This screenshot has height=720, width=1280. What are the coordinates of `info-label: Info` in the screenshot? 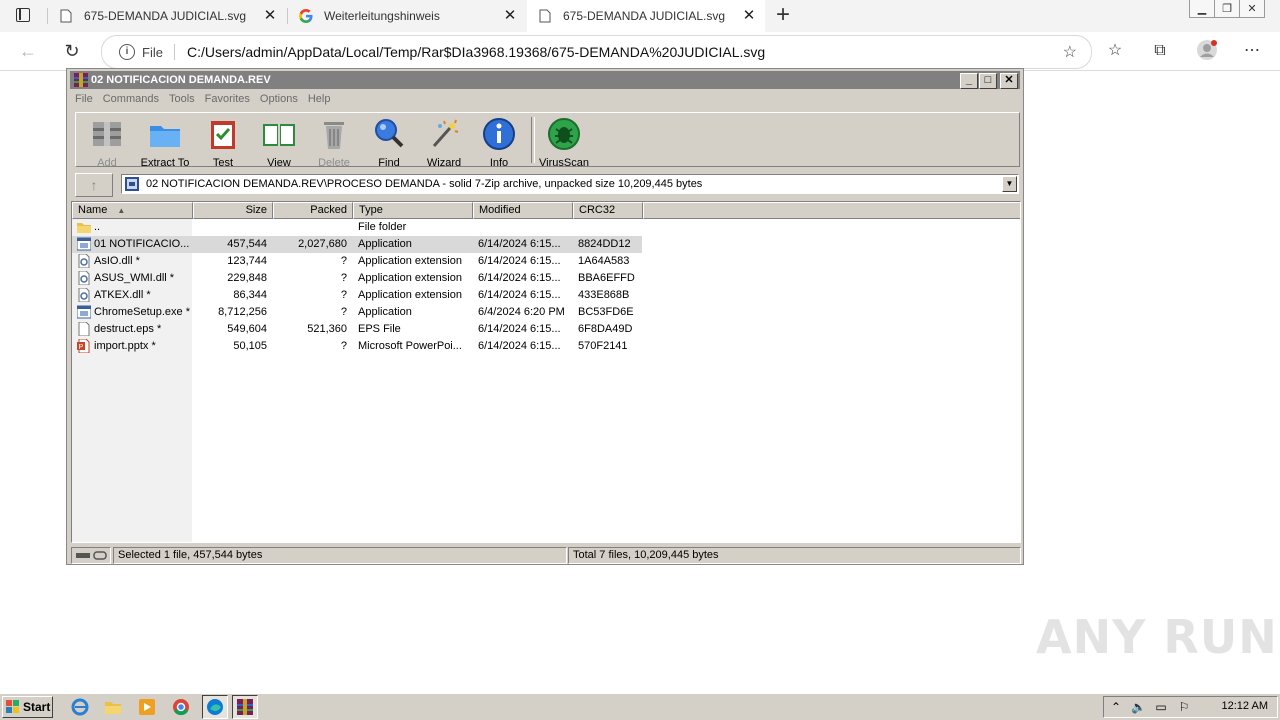 It's located at (499, 163).